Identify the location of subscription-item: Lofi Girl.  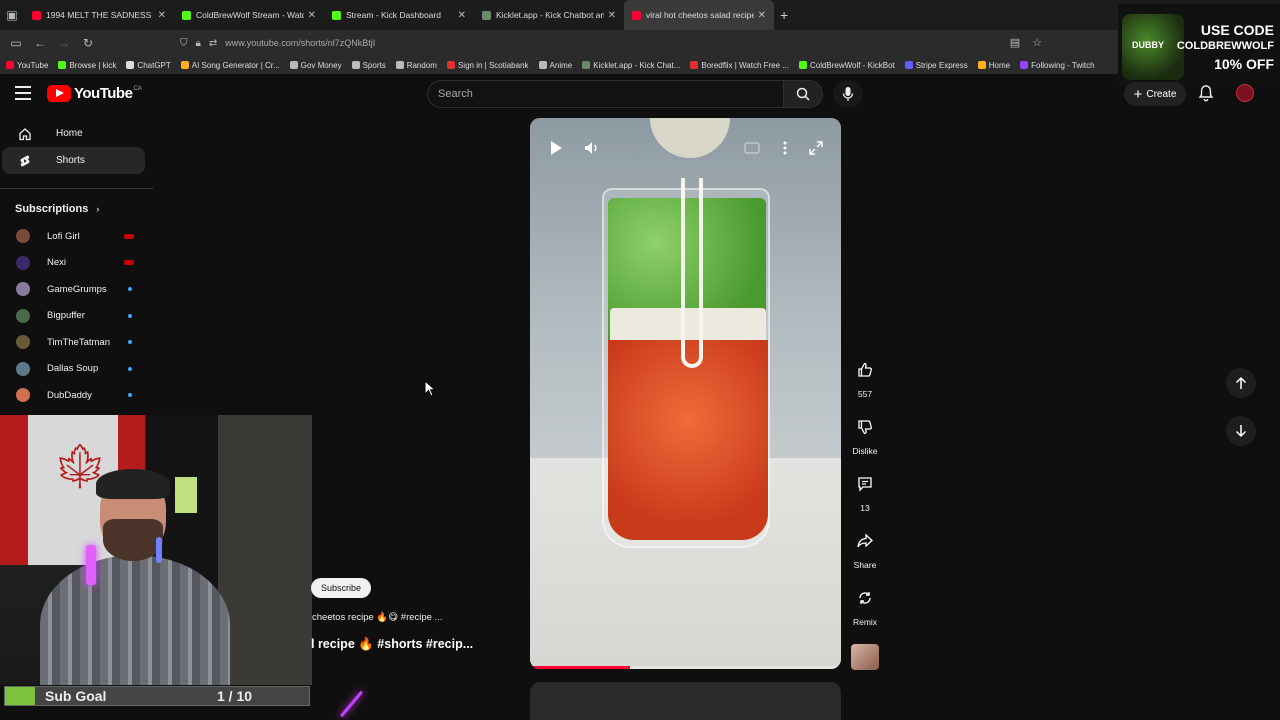
(77, 236).